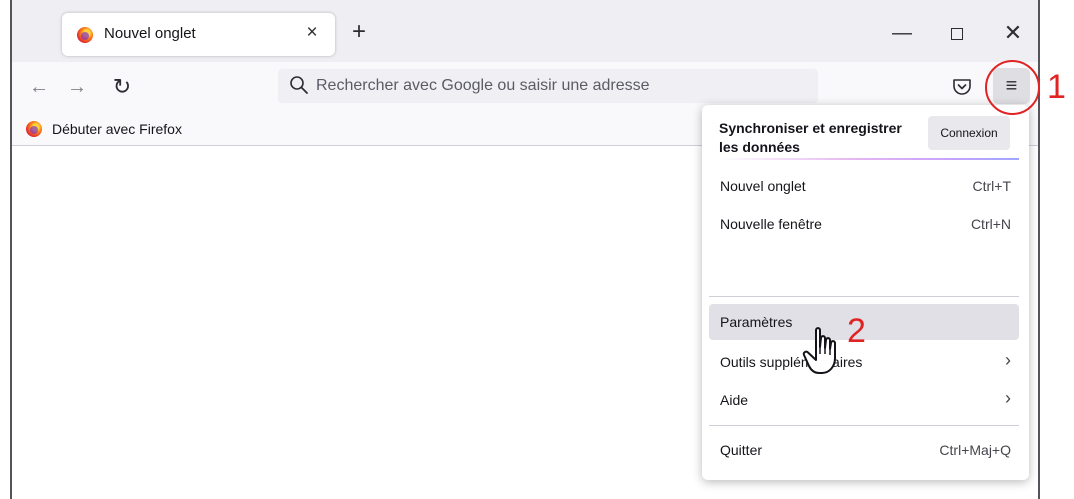 This screenshot has width=1074, height=499. Describe the element at coordinates (975, 450) in the screenshot. I see `menu-item-shortcut: Ctrl+Maj+Q` at that location.